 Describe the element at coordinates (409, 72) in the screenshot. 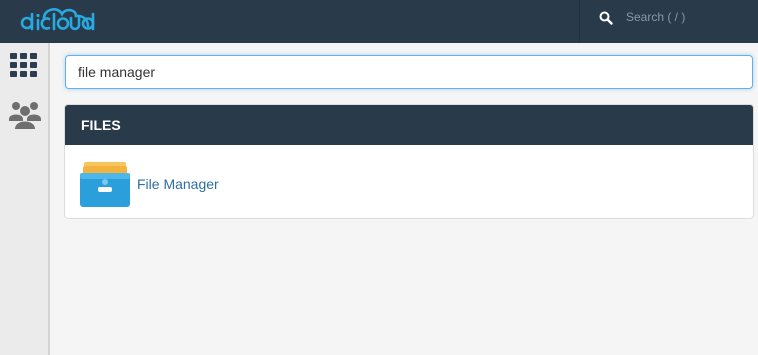

I see `search-input` at that location.